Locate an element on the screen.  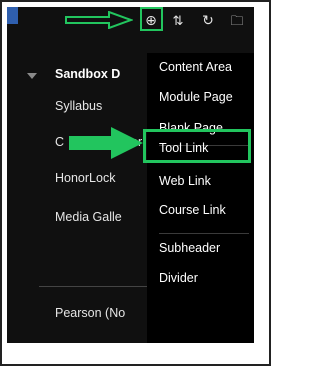
course-title: Sandbox D is located at coordinates (87, 74).